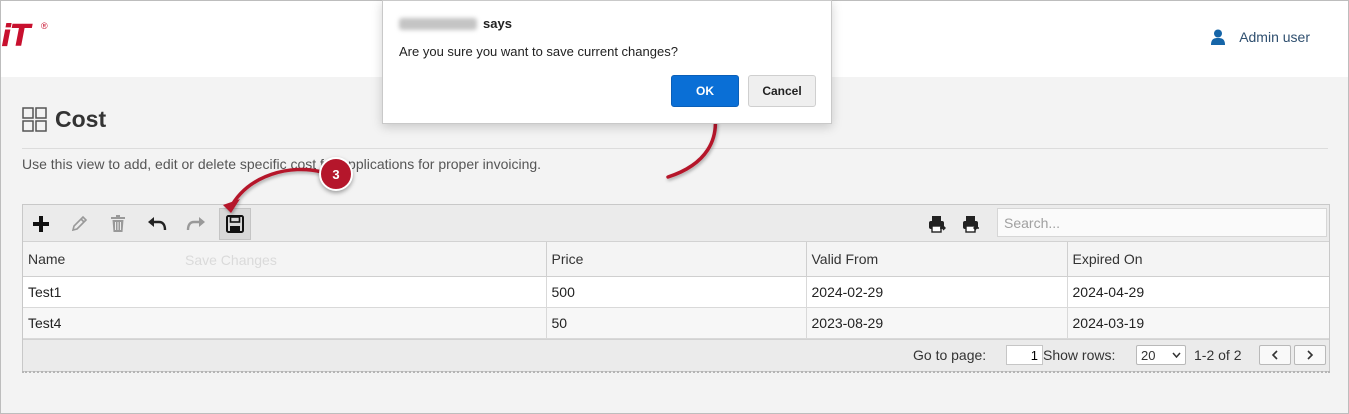 The height and width of the screenshot is (414, 1349). What do you see at coordinates (705, 91) in the screenshot?
I see `ok-button: OK` at bounding box center [705, 91].